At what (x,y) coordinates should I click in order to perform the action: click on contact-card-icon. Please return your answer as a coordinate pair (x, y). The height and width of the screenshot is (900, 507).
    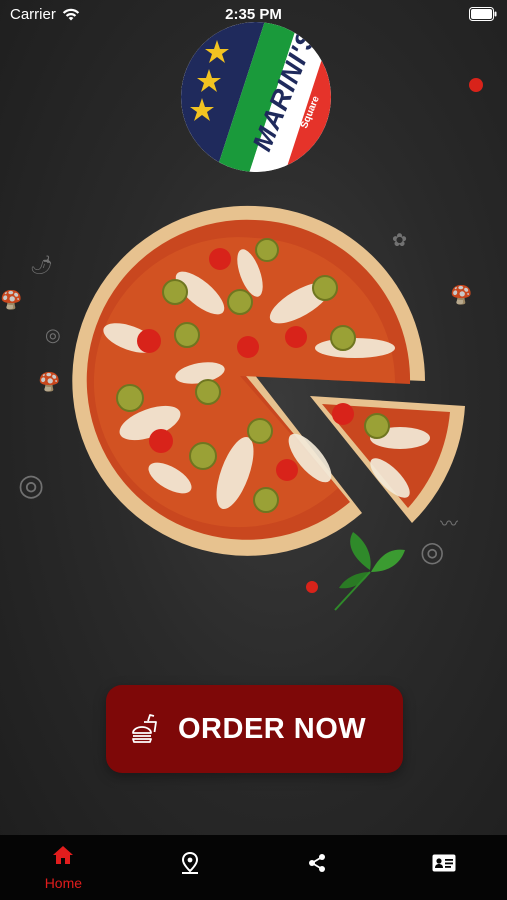
    Looking at the image, I should click on (444, 863).